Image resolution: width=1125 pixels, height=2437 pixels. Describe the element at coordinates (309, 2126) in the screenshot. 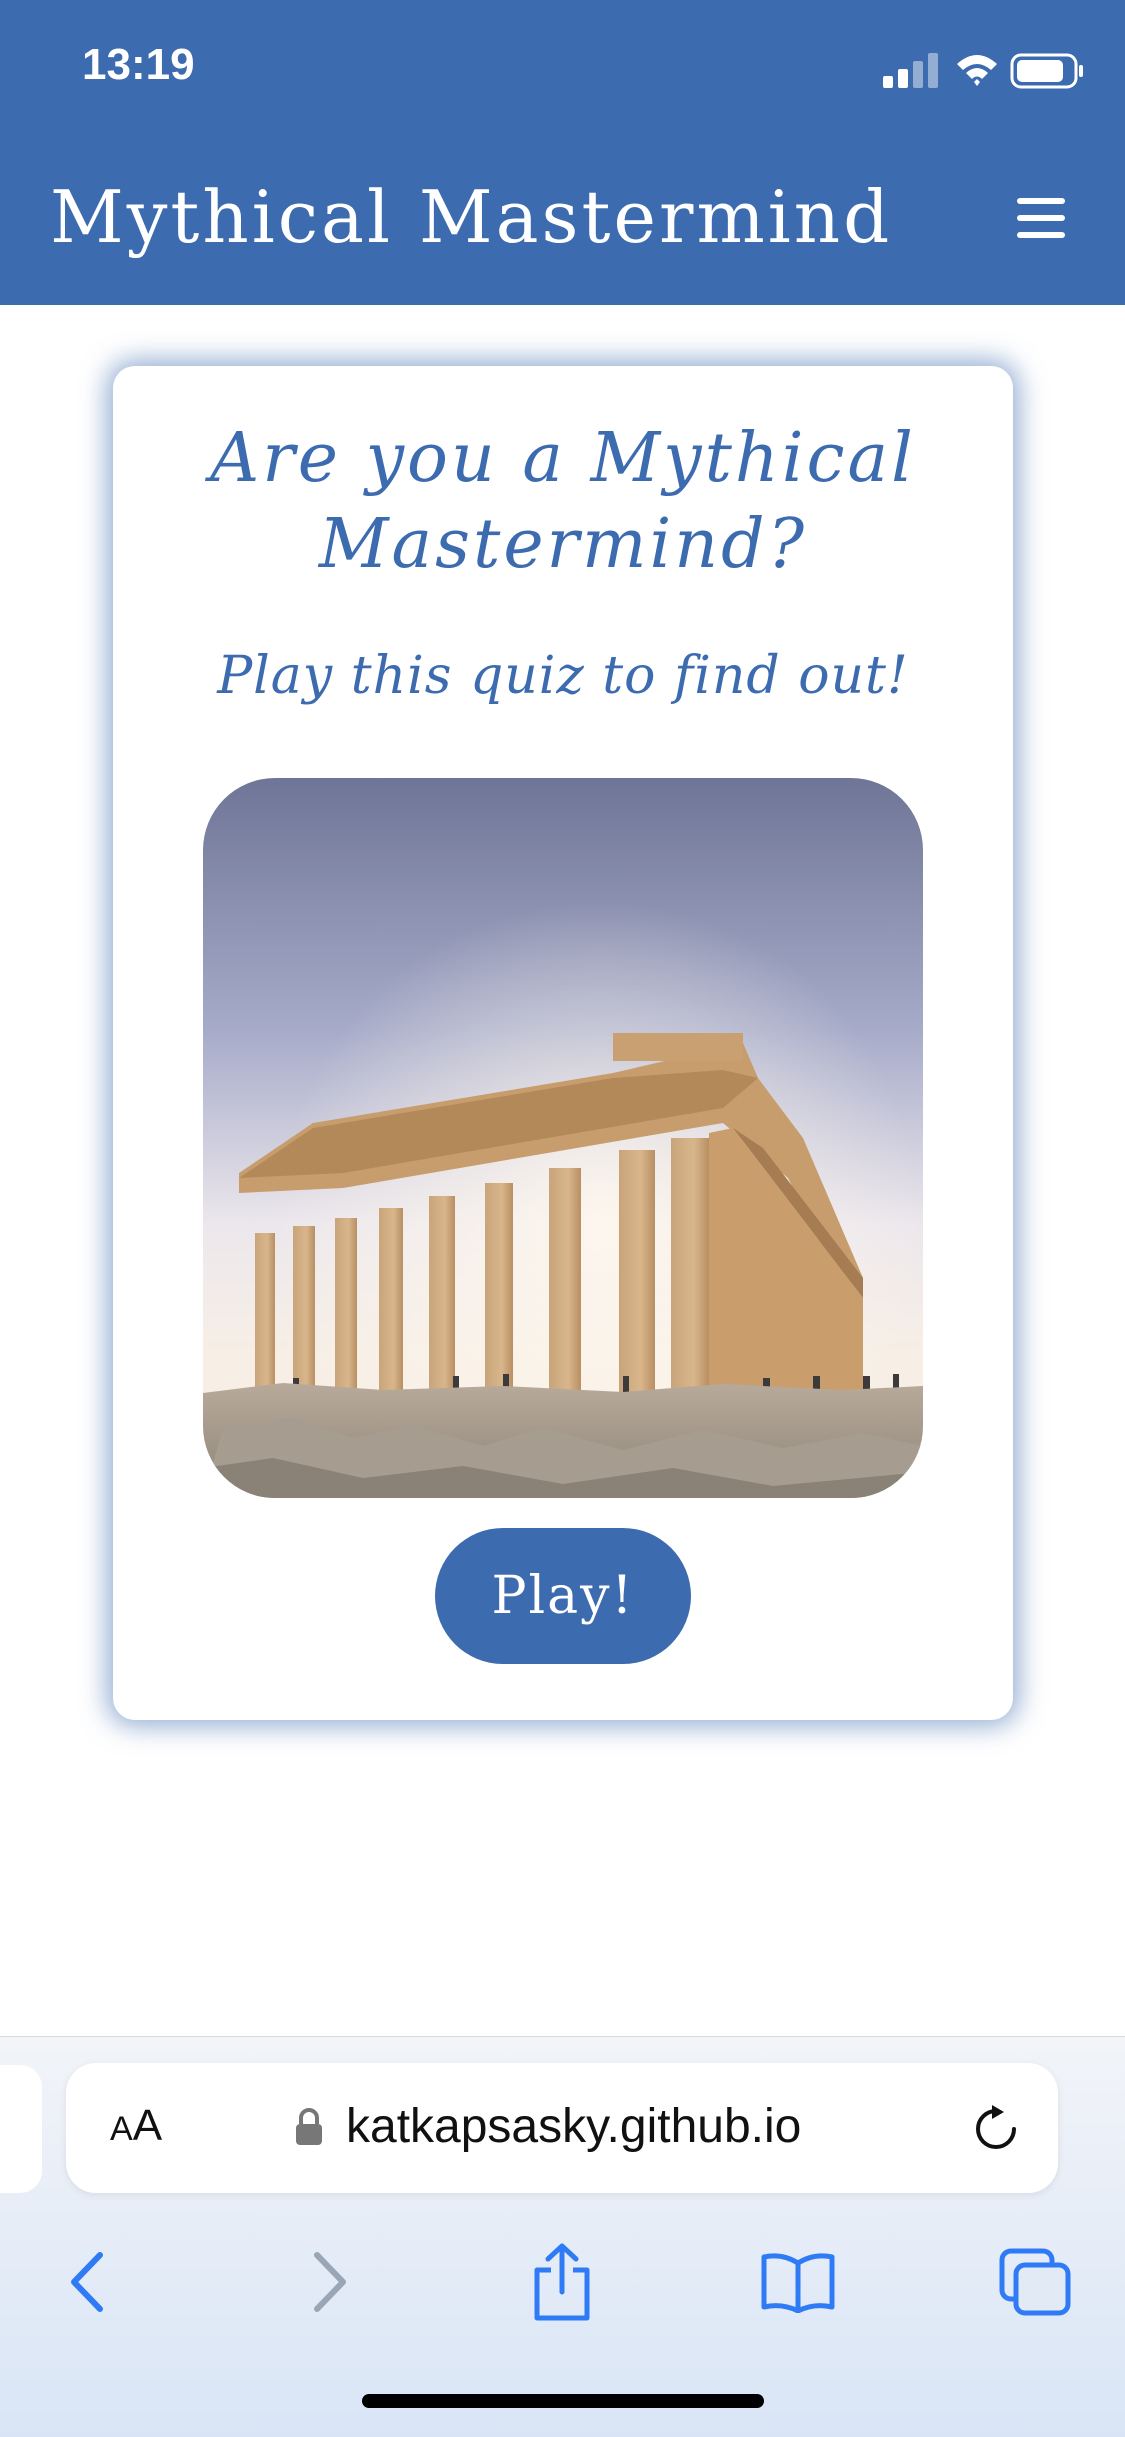

I see `lock-icon` at that location.